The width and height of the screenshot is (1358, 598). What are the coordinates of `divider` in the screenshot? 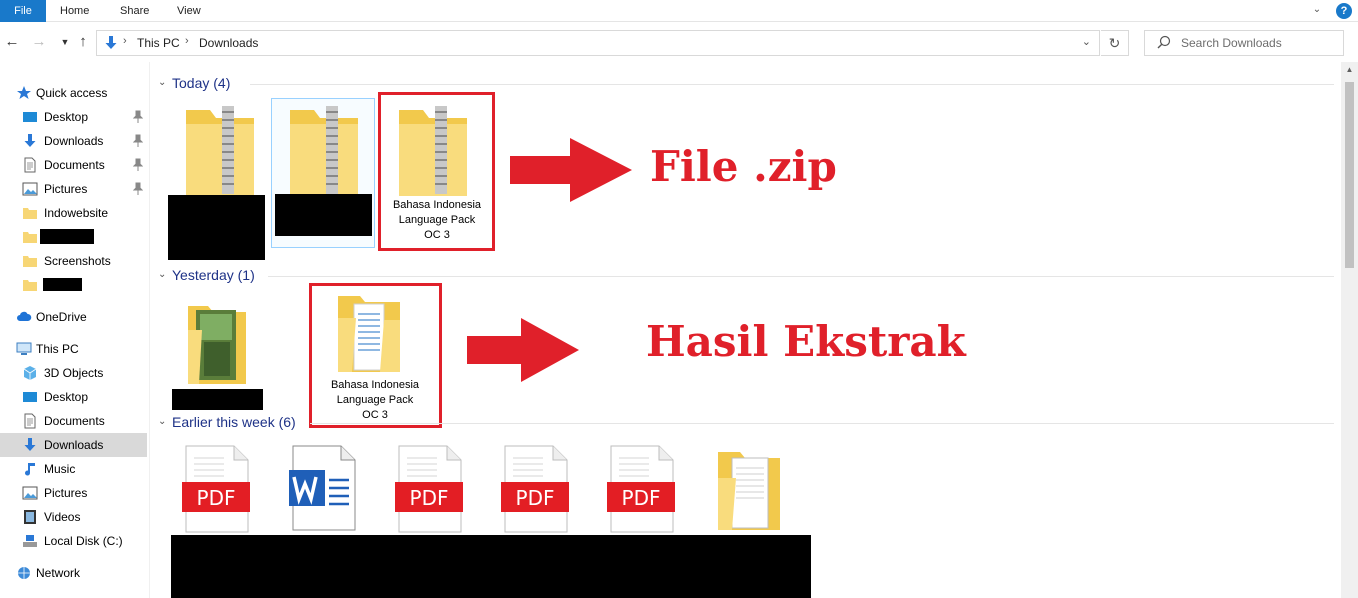 It's located at (822, 423).